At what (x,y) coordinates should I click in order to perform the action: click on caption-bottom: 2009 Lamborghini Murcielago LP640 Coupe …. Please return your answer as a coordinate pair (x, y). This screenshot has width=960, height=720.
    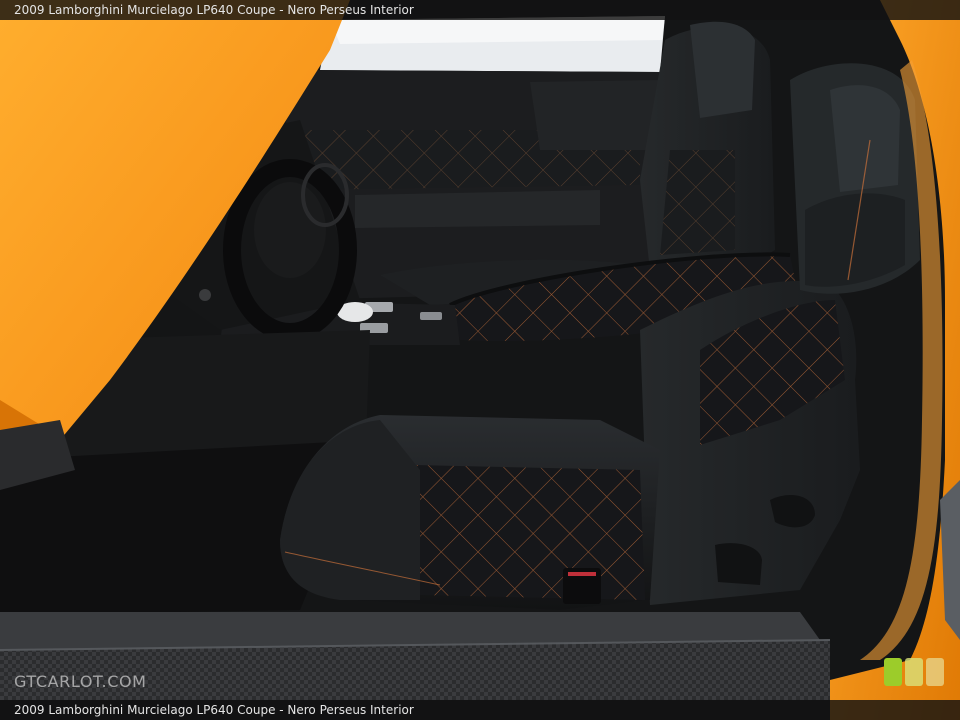
    Looking at the image, I should click on (480, 710).